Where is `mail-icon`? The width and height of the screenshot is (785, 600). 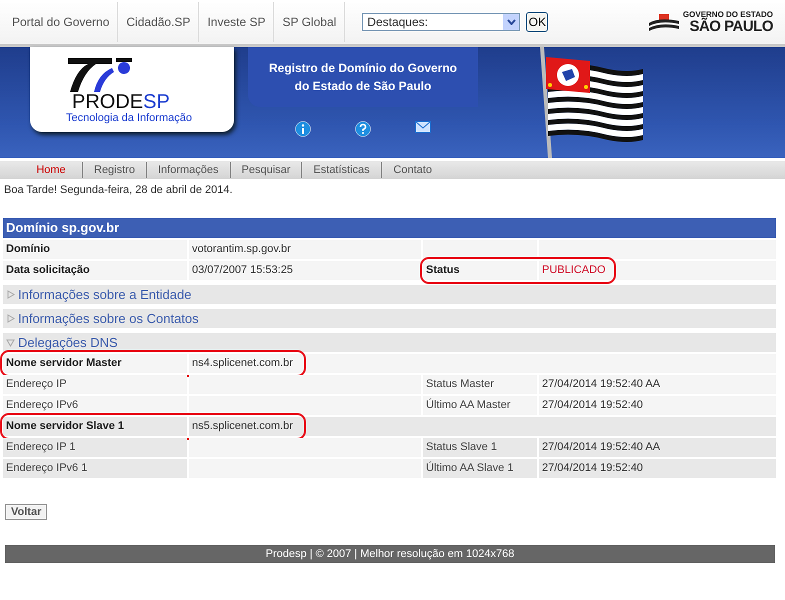
mail-icon is located at coordinates (423, 127).